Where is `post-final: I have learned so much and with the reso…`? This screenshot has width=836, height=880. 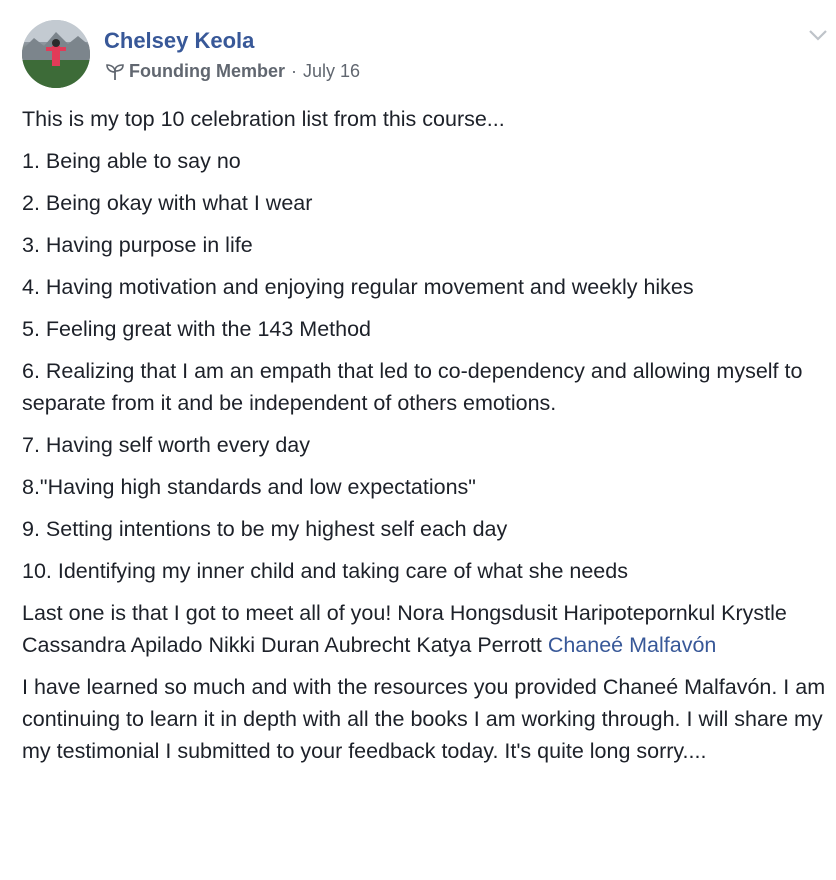 post-final: I have learned so much and with the reso… is located at coordinates (424, 719).